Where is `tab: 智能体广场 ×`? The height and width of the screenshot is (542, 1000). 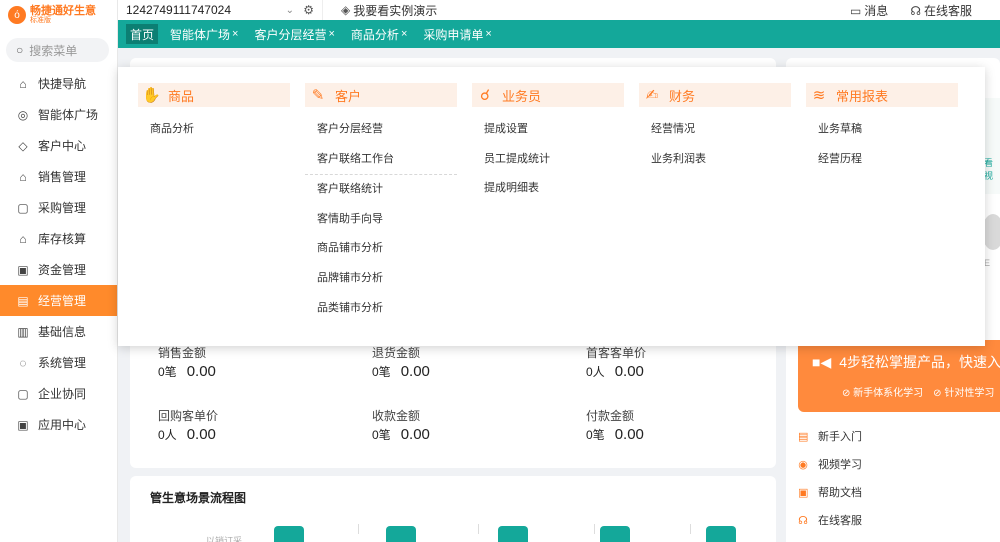
tab: 智能体广场 × is located at coordinates (204, 34).